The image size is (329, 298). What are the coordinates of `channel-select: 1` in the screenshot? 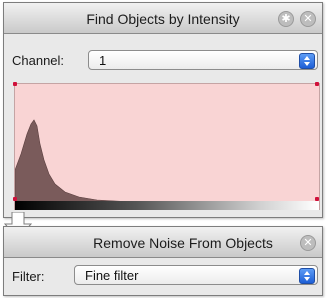 It's located at (203, 60).